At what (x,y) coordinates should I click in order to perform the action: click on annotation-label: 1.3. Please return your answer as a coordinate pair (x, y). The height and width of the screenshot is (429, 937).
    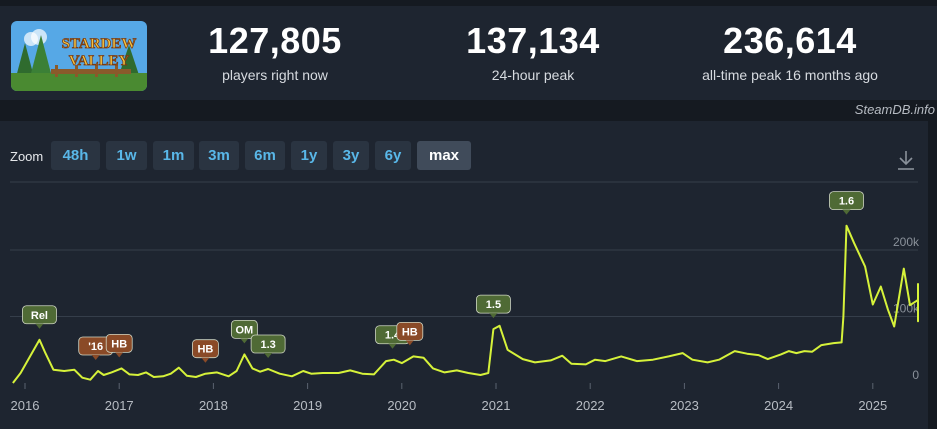
    Looking at the image, I should click on (267, 345).